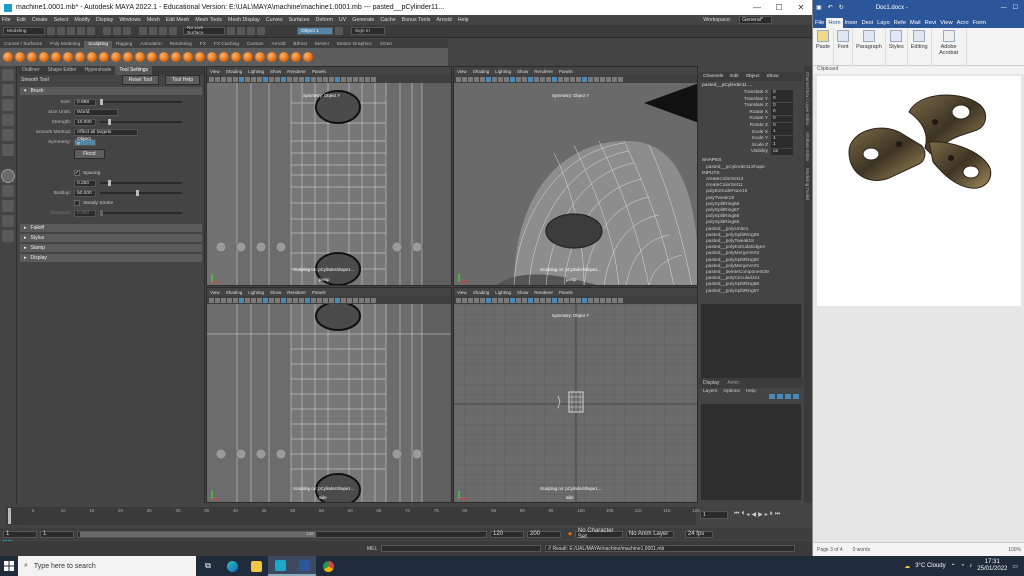  Describe the element at coordinates (780, 396) in the screenshot. I see `layer-move-down-icon` at that location.